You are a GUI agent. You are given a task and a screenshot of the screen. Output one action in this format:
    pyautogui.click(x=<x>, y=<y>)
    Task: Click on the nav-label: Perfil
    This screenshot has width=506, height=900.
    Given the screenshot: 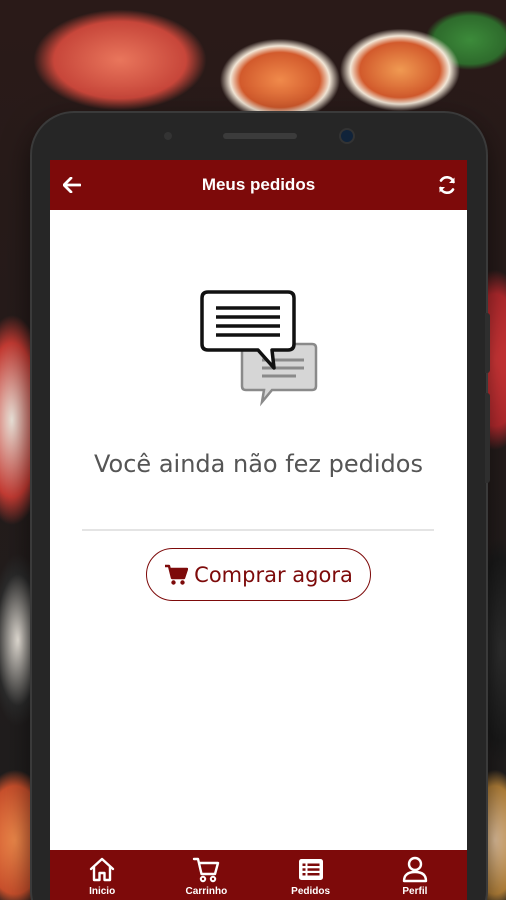 What is the action you would take?
    pyautogui.click(x=415, y=891)
    